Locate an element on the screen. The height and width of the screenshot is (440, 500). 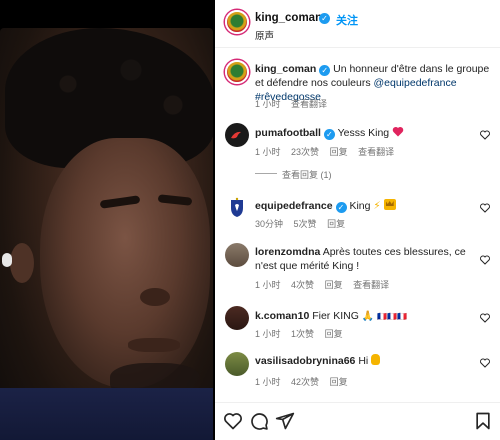
comment-username: lorenzomdna is located at coordinates (287, 252).